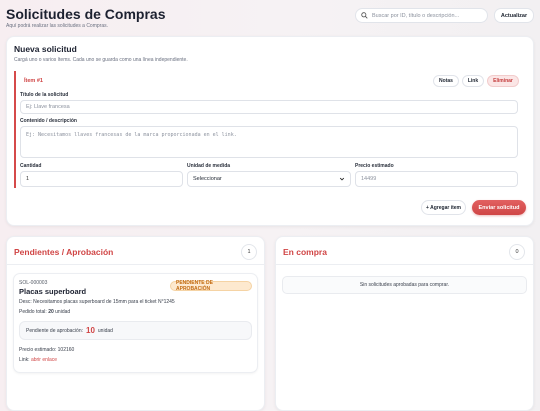 The width and height of the screenshot is (540, 411). I want to click on delete-item-button: Eliminar, so click(503, 81).